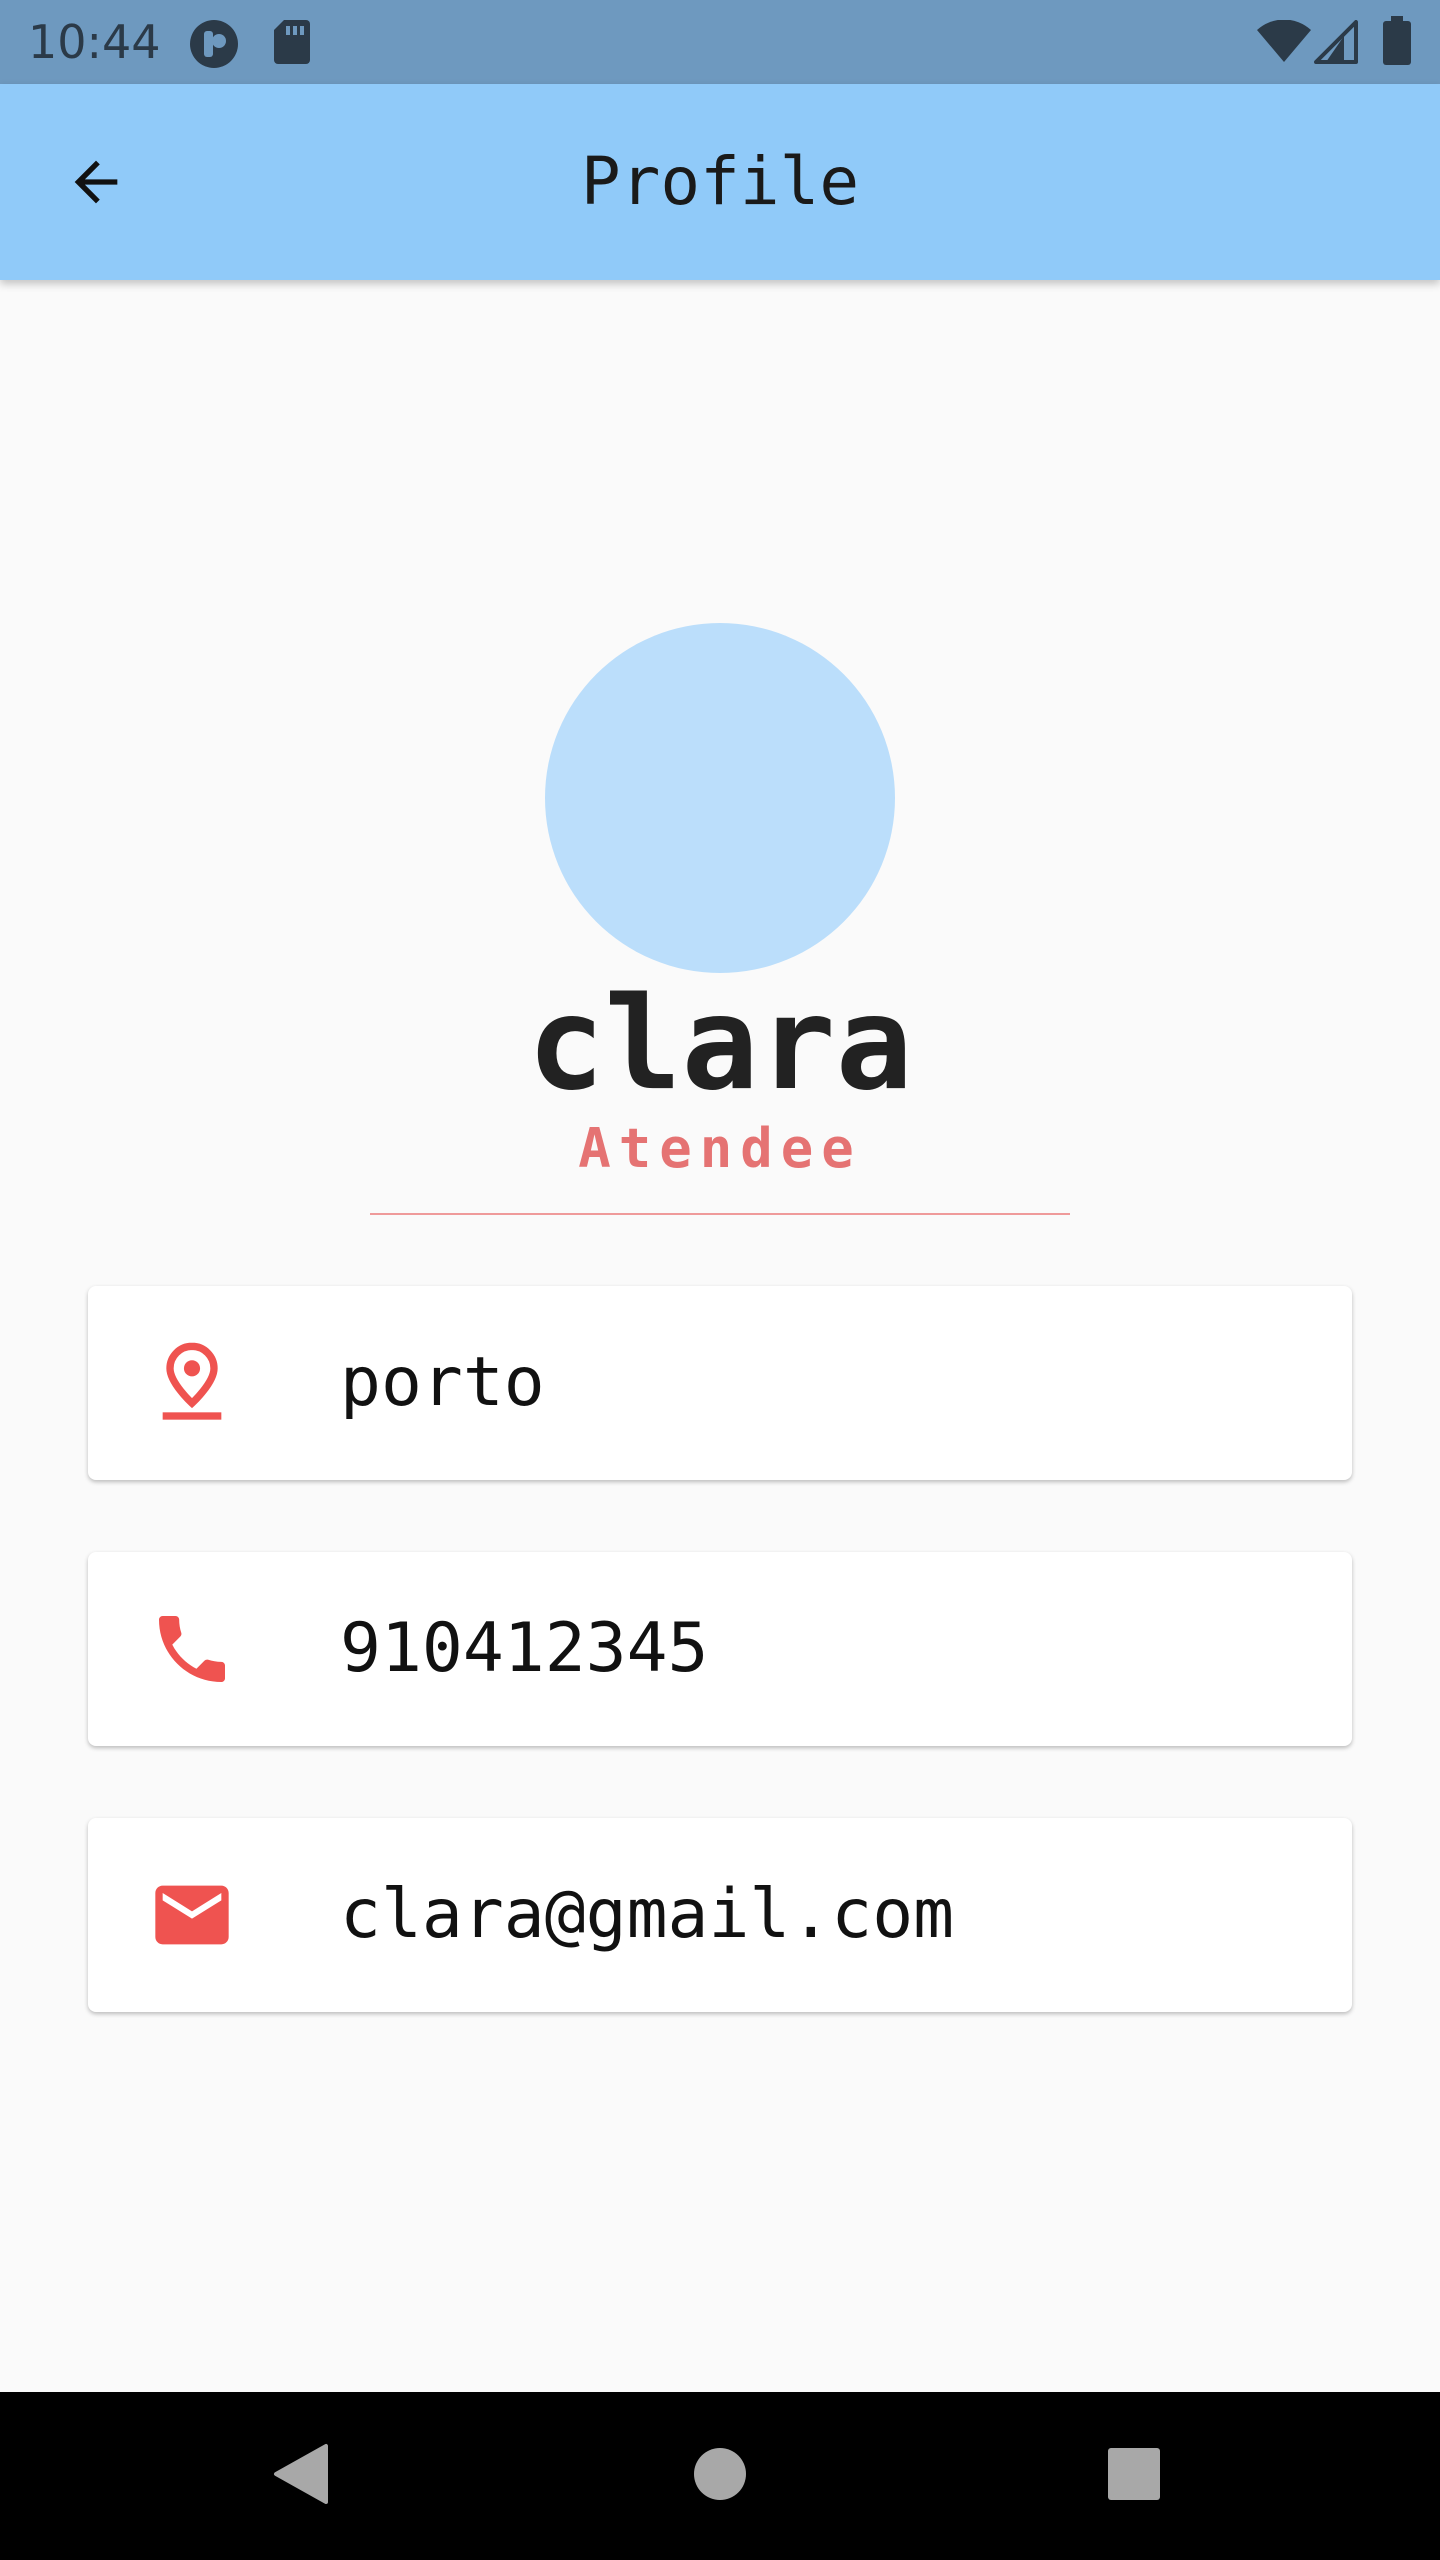 The height and width of the screenshot is (2560, 1440). Describe the element at coordinates (720, 42) in the screenshot. I see `status-bar: 10:44` at that location.